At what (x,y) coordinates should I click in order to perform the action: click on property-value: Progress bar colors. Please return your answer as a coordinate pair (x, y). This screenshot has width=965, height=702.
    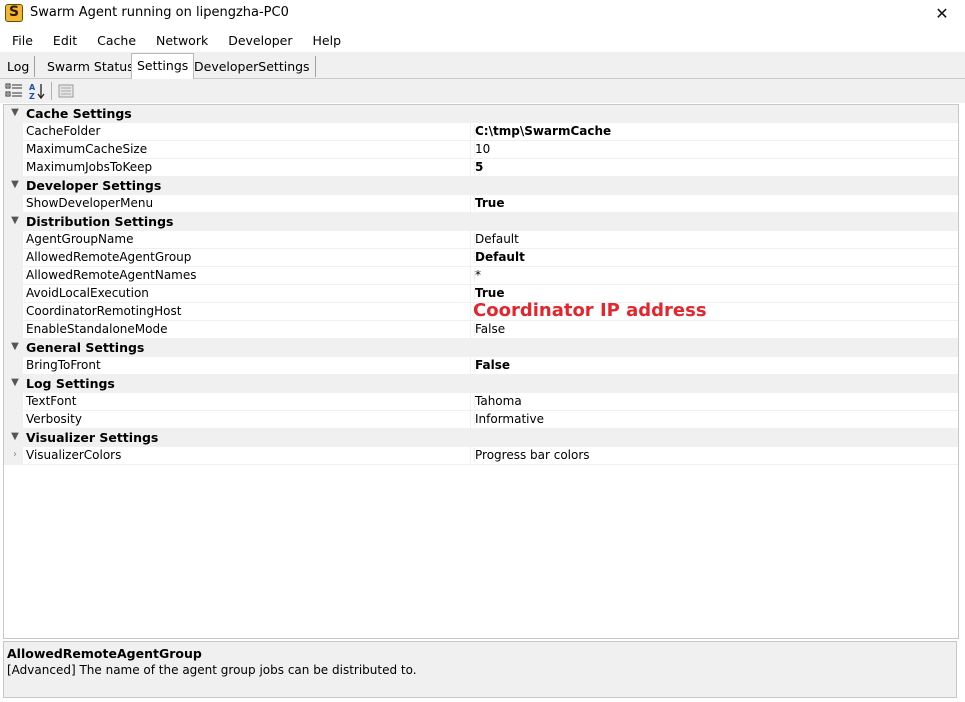
    Looking at the image, I should click on (532, 455).